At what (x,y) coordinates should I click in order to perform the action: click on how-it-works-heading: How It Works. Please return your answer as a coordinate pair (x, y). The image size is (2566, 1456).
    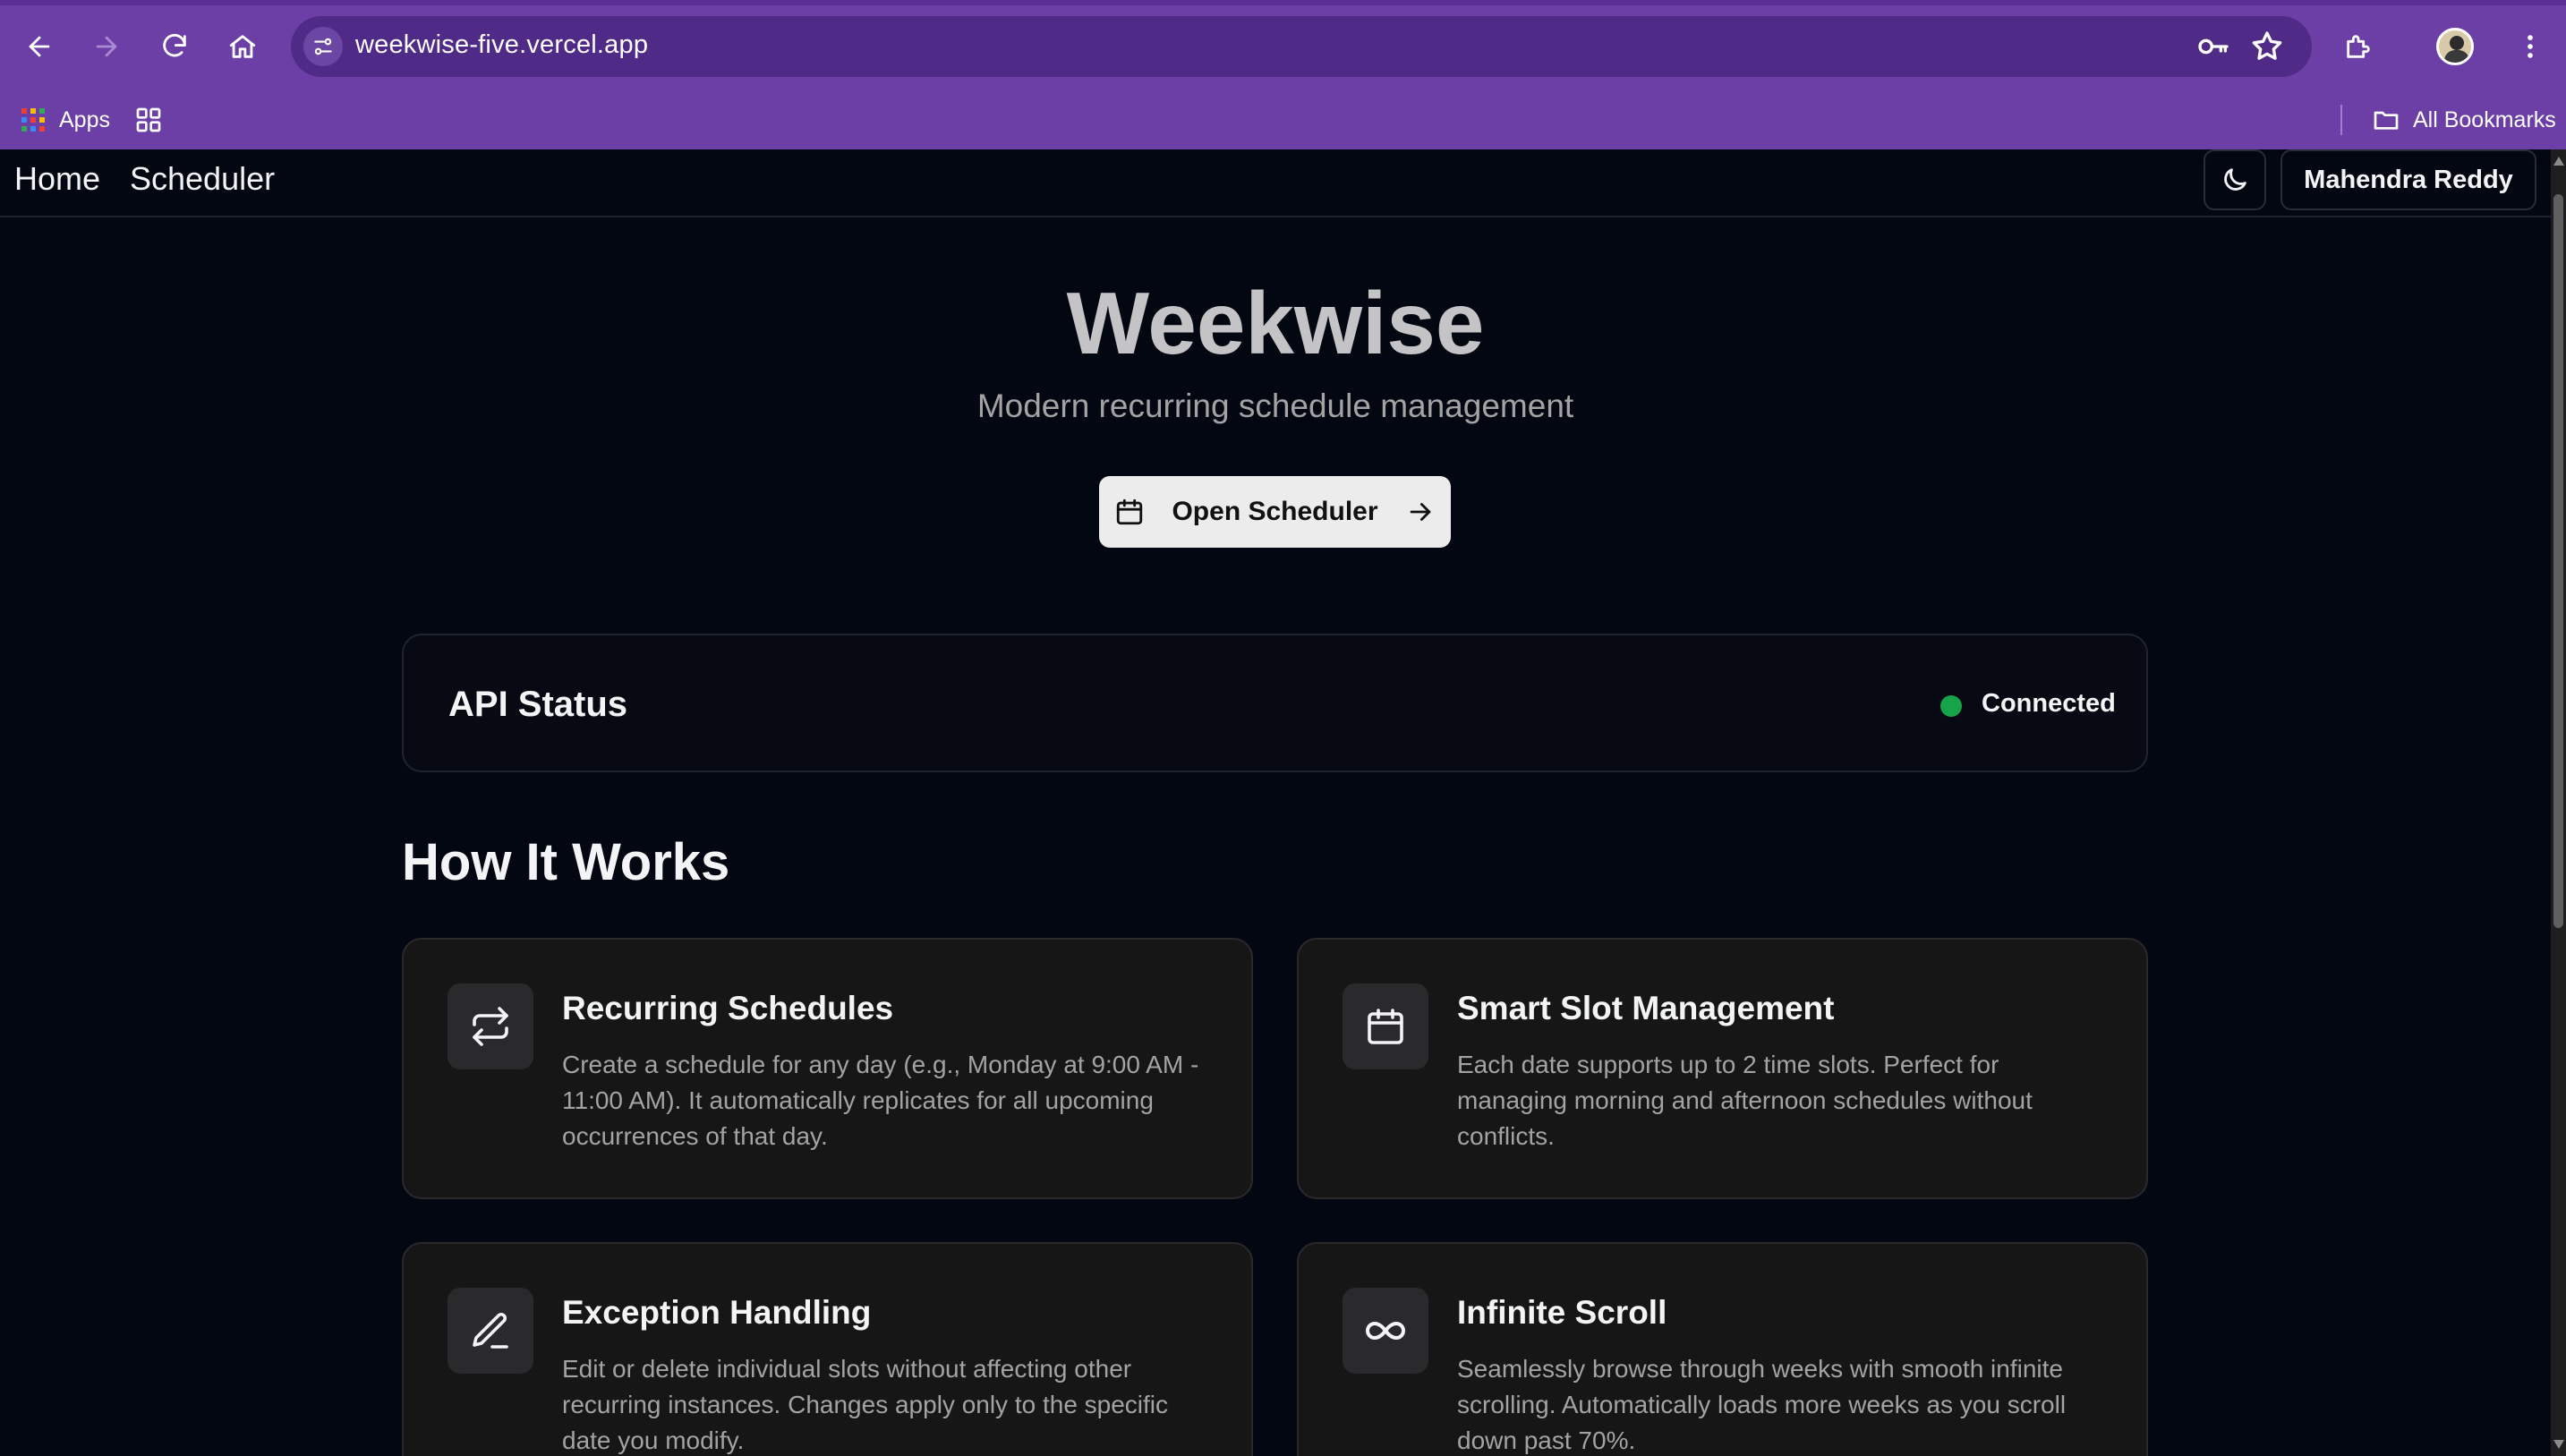
    Looking at the image, I should click on (566, 862).